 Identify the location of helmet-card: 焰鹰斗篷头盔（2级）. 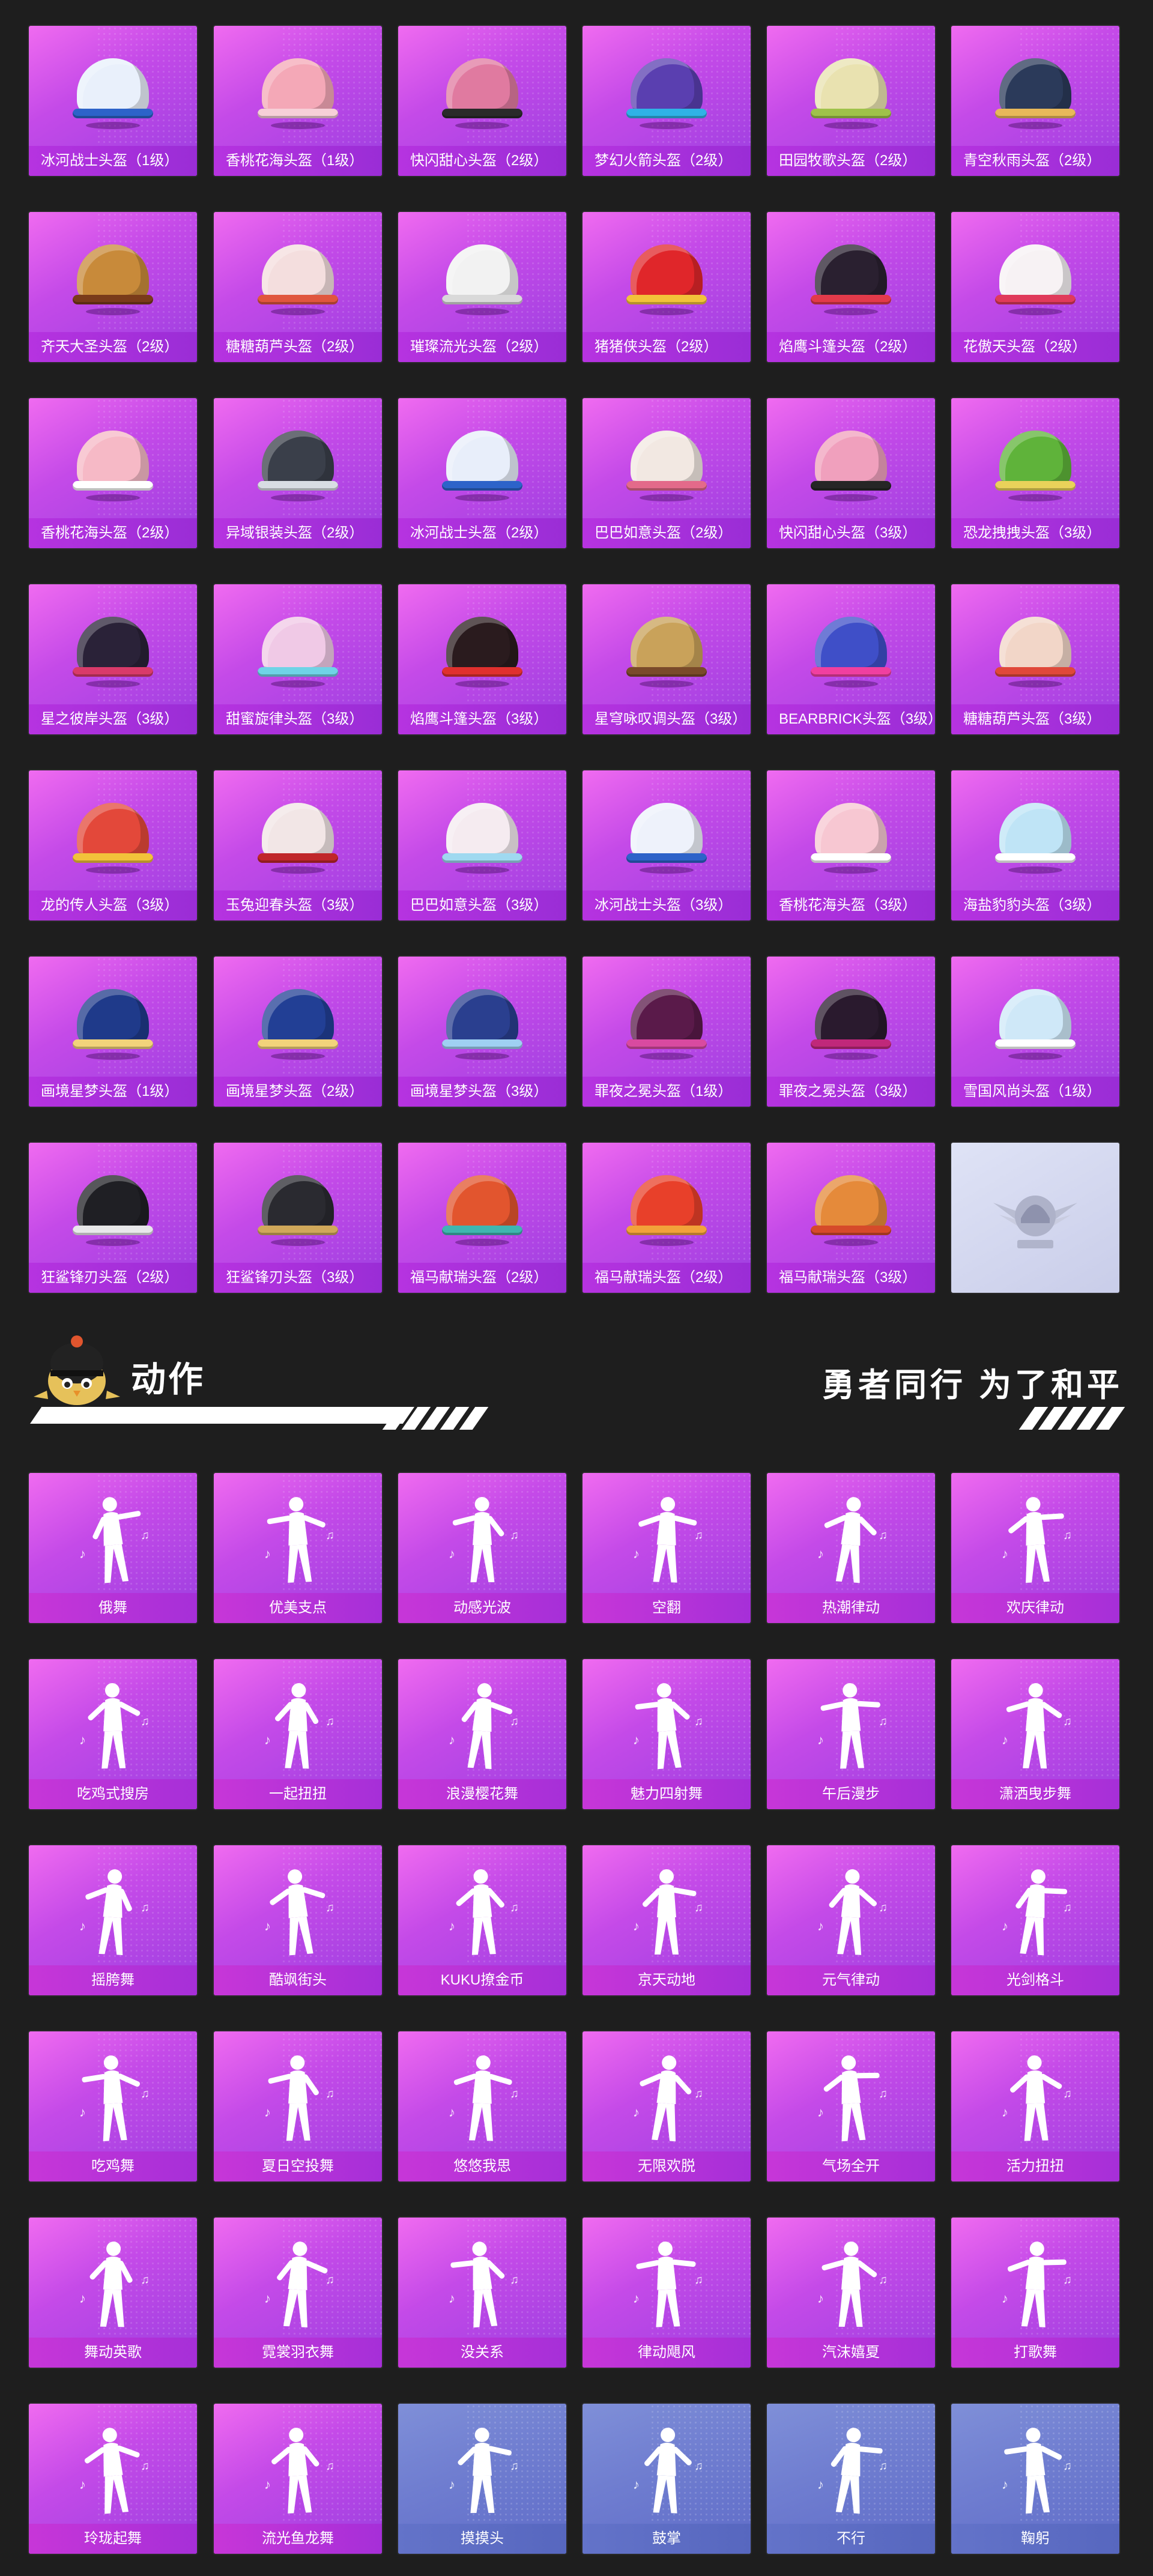
(851, 287).